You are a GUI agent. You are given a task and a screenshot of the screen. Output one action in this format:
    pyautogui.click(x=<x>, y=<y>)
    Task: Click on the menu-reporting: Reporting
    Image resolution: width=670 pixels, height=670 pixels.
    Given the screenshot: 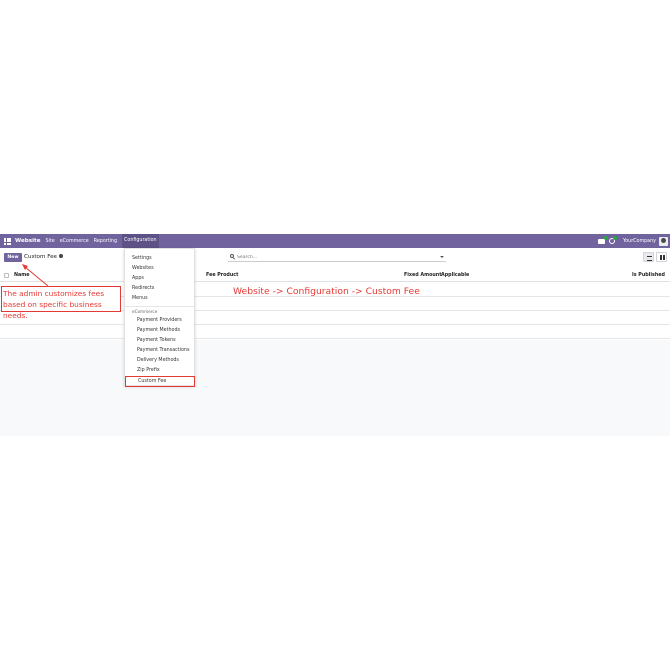 What is the action you would take?
    pyautogui.click(x=105, y=241)
    